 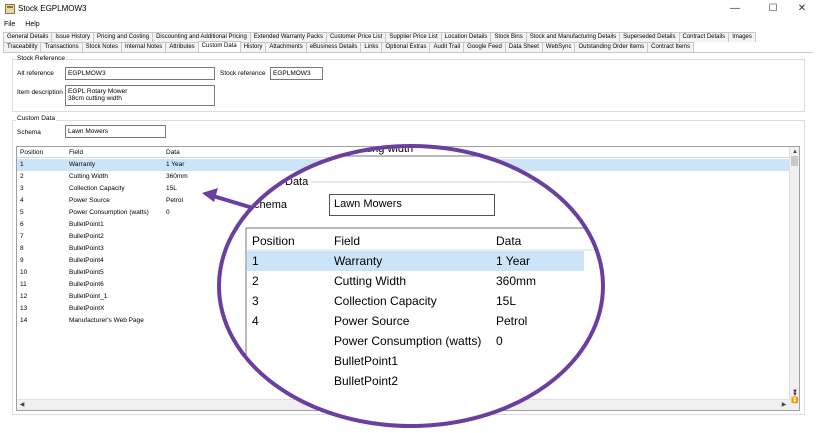 What do you see at coordinates (31, 152) in the screenshot?
I see `column-header-position: Position` at bounding box center [31, 152].